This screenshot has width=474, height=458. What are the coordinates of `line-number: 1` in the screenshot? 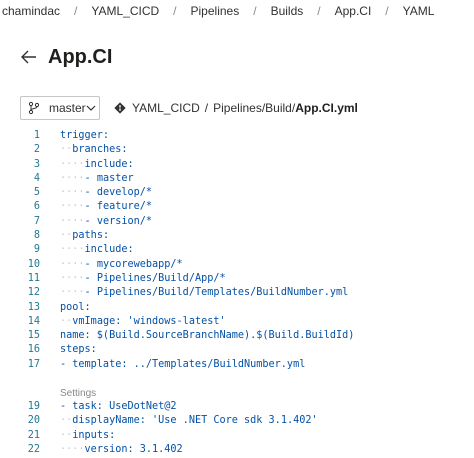 It's located at (36, 135).